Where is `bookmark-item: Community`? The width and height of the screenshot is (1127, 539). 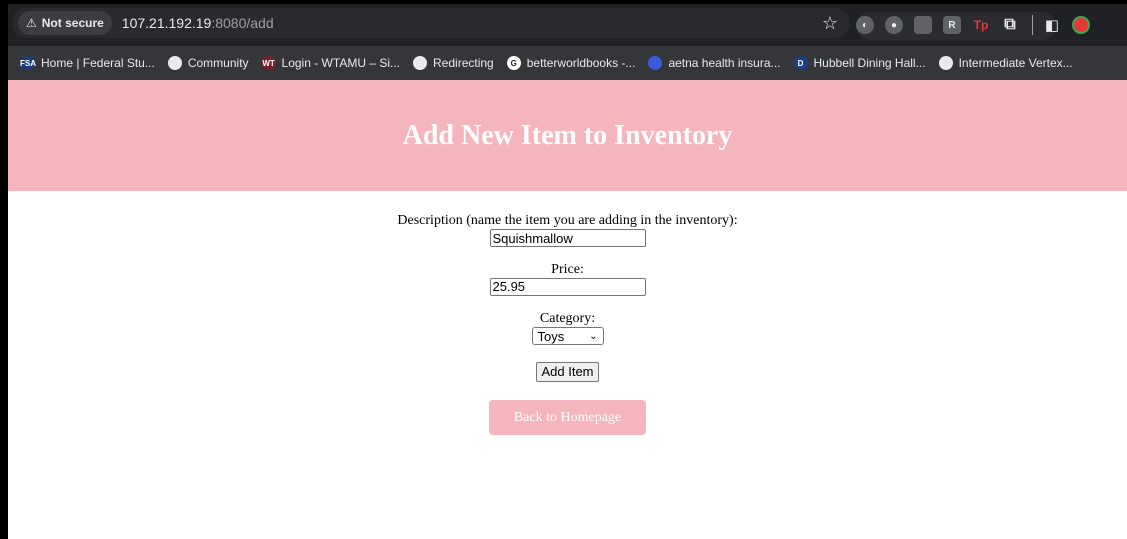
bookmark-item: Community is located at coordinates (208, 63).